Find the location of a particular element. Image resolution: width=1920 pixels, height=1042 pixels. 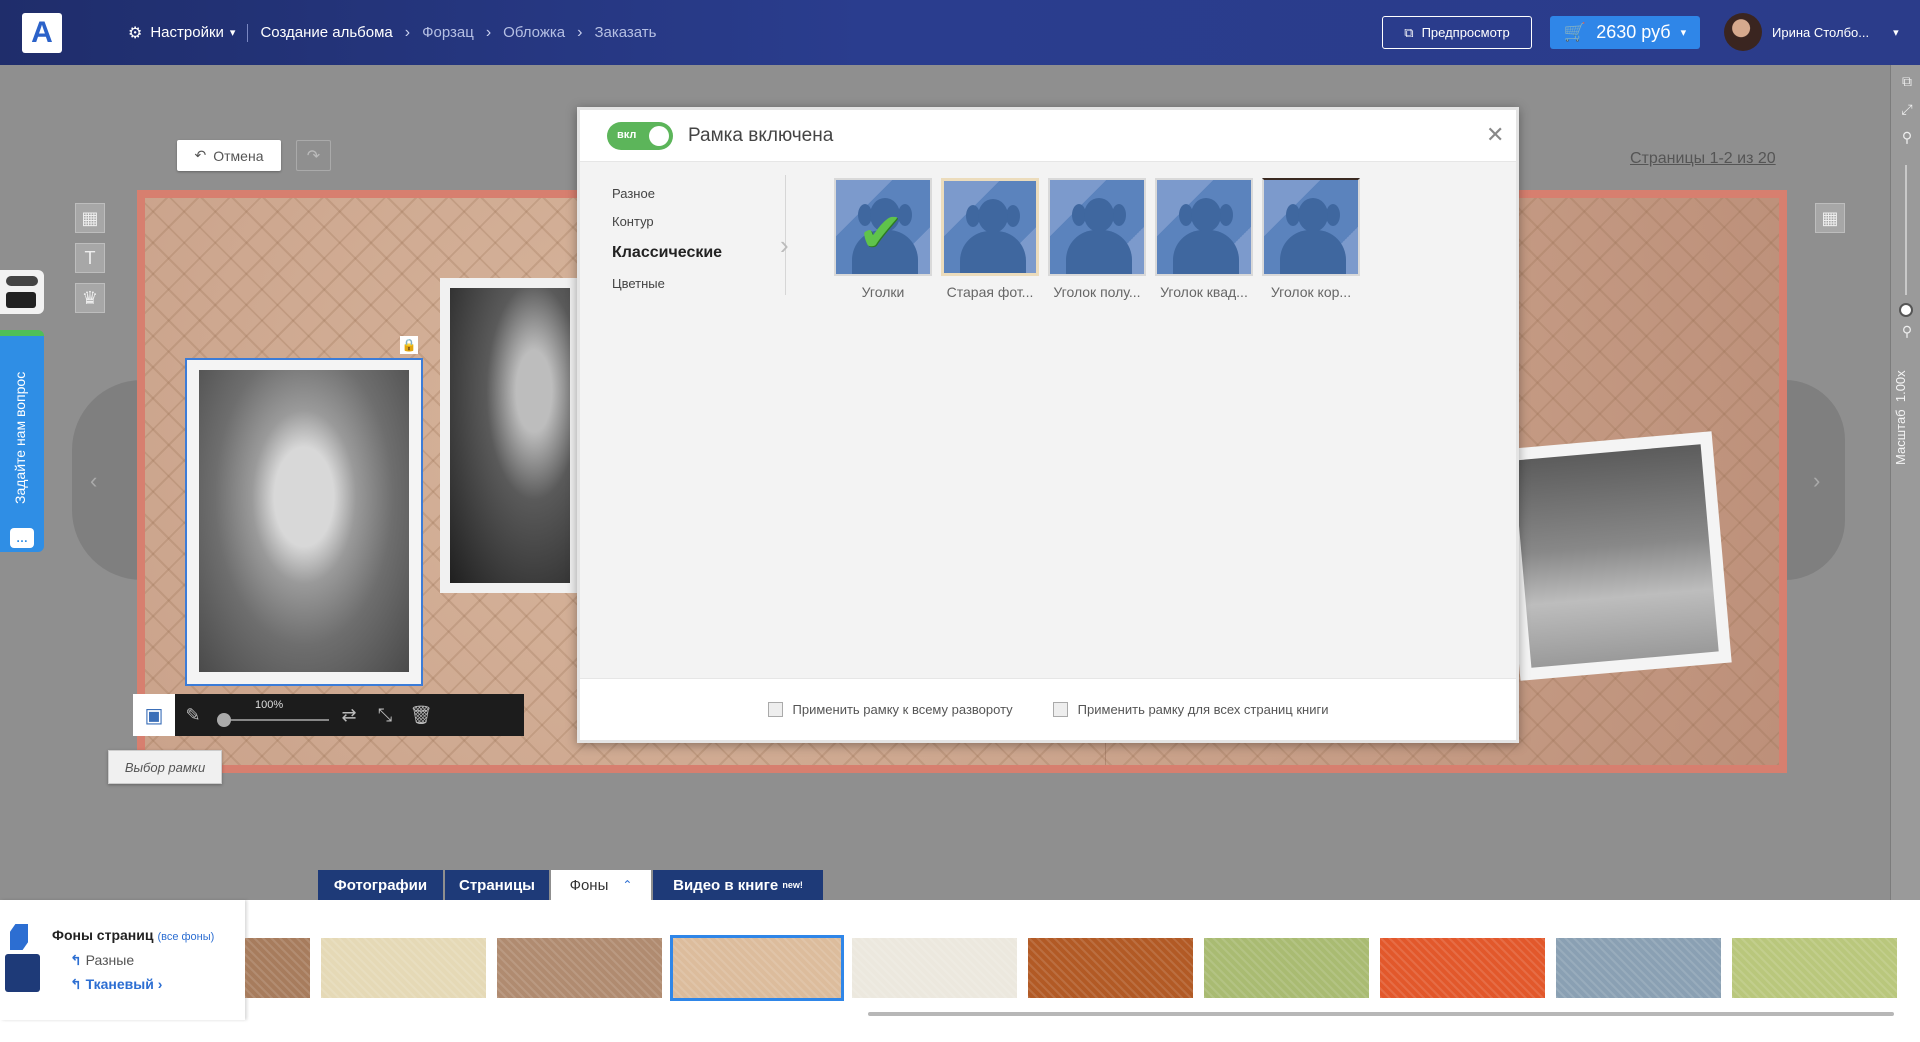

close-icon: ✕ is located at coordinates (1495, 135).